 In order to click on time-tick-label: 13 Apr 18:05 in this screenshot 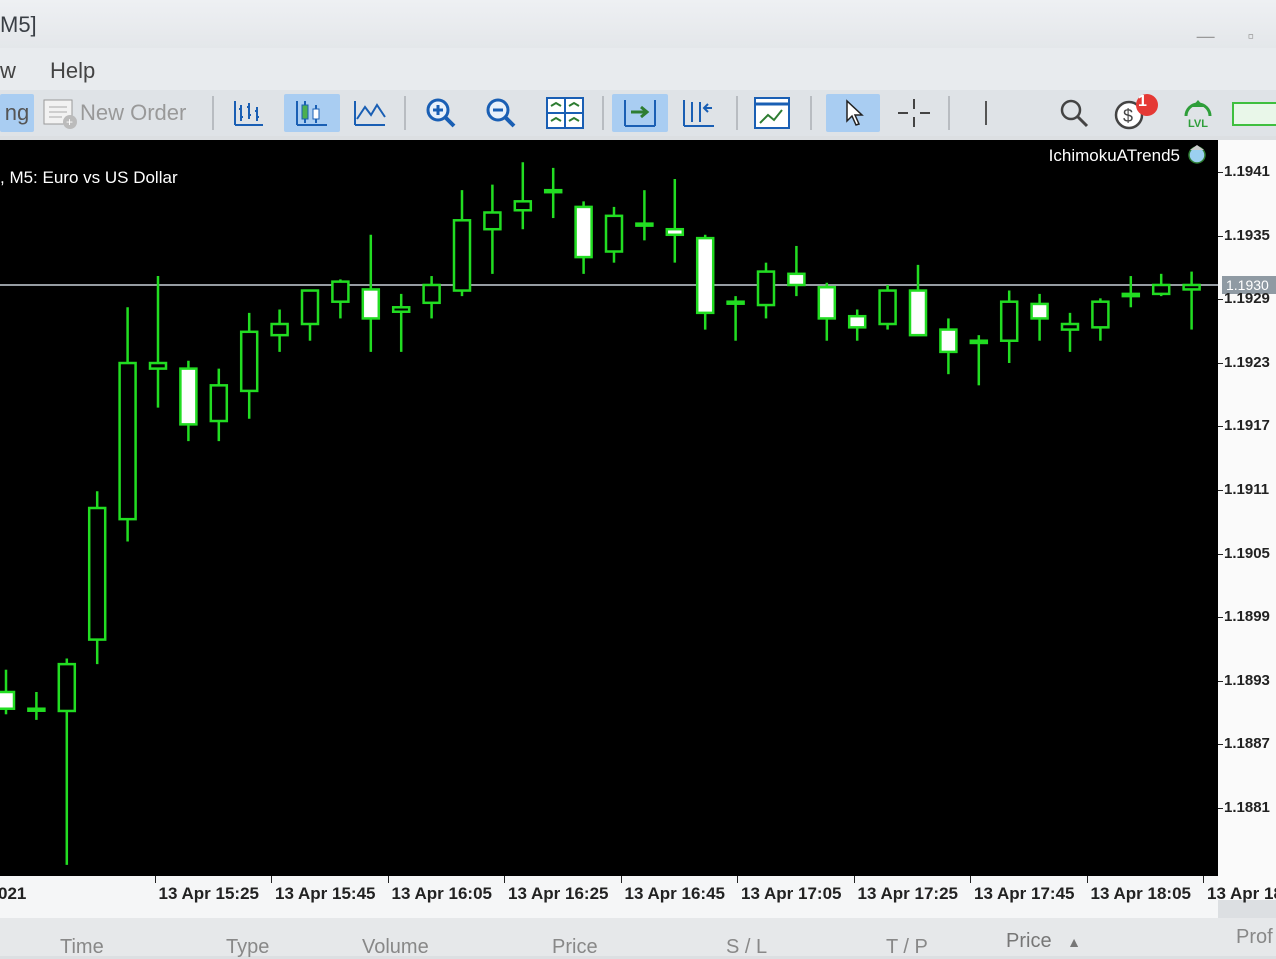, I will do `click(1140, 893)`.